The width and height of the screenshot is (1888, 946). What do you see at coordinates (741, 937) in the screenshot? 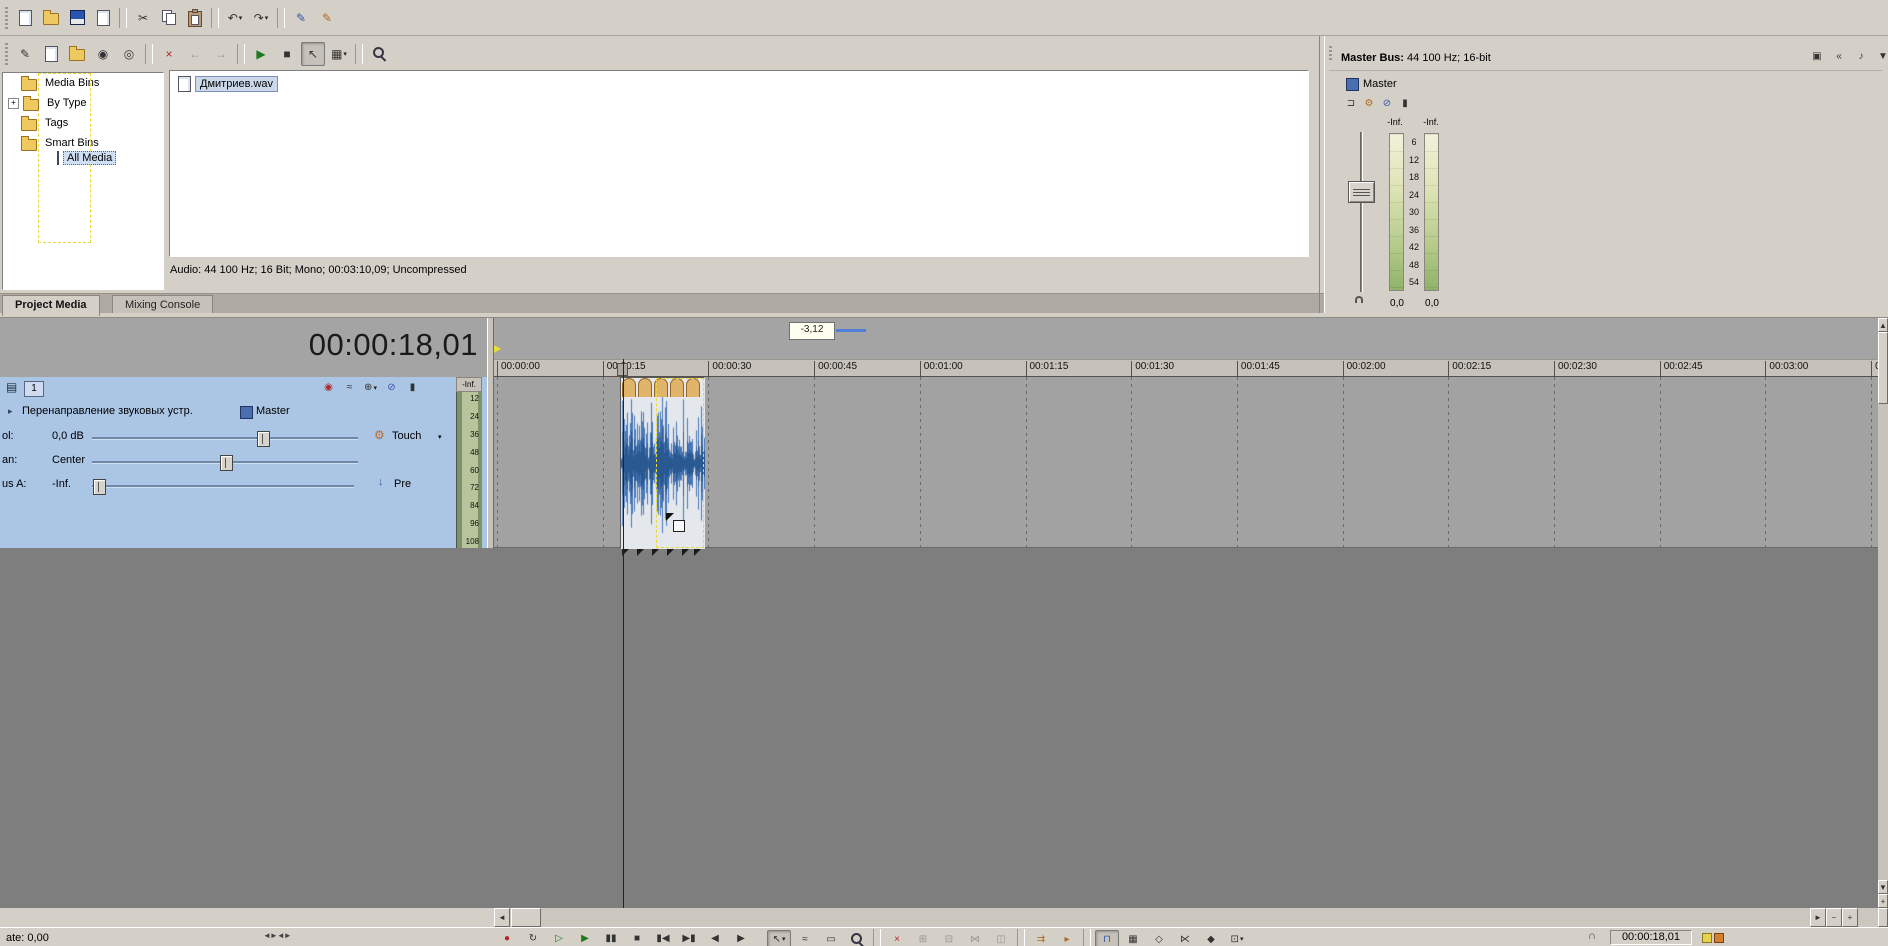
I see `next-frame-button: ▶` at bounding box center [741, 937].